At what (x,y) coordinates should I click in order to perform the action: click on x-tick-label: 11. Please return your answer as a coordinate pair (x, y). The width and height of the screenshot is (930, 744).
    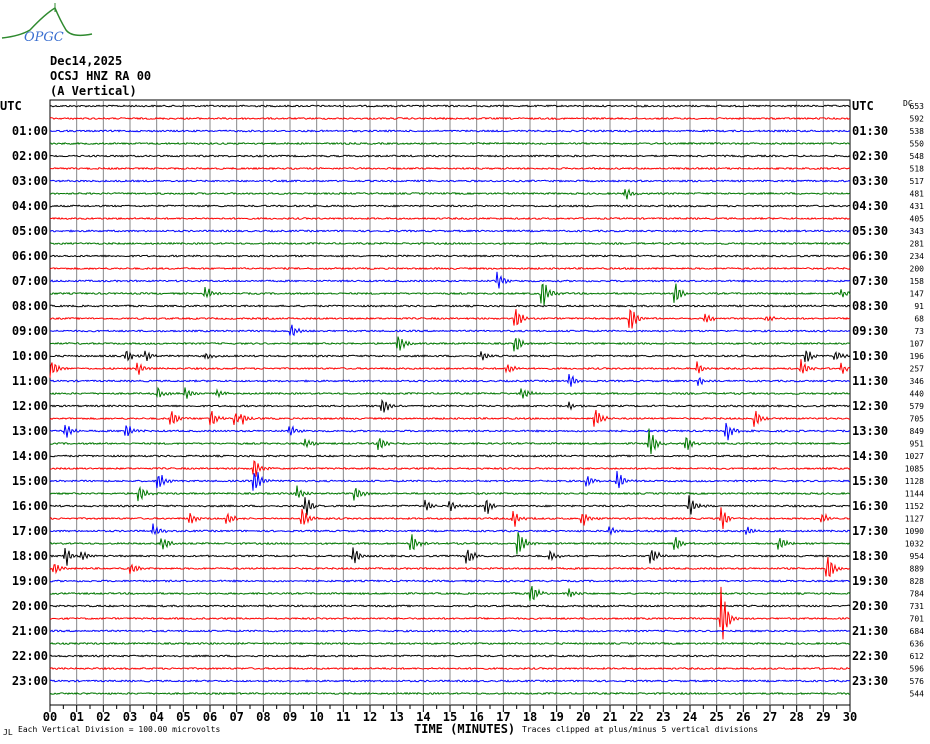
    Looking at the image, I should click on (343, 717).